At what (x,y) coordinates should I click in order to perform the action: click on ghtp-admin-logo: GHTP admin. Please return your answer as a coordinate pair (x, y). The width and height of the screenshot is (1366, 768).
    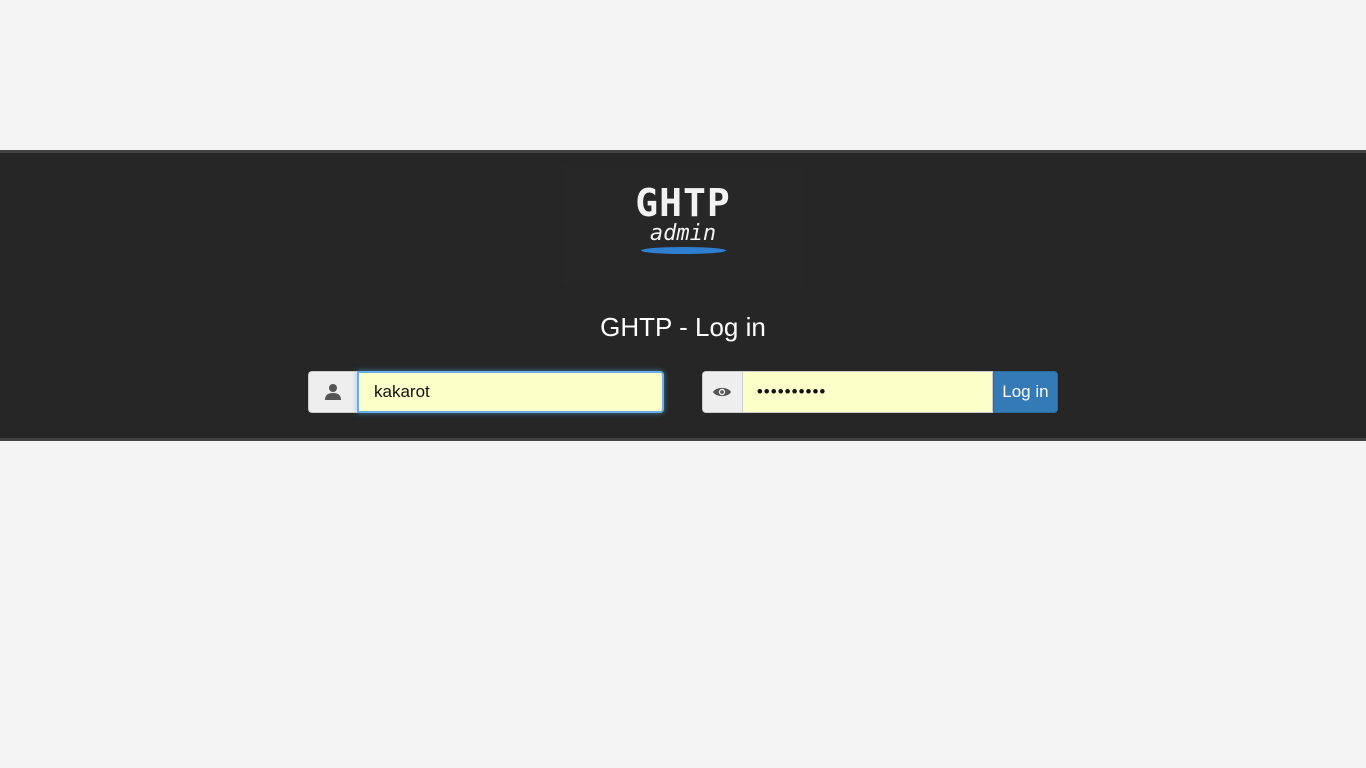
    Looking at the image, I should click on (683, 225).